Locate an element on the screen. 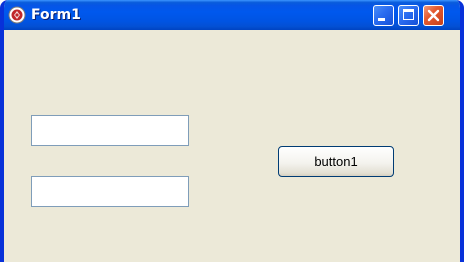 The image size is (464, 262). maximize-button is located at coordinates (408, 15).